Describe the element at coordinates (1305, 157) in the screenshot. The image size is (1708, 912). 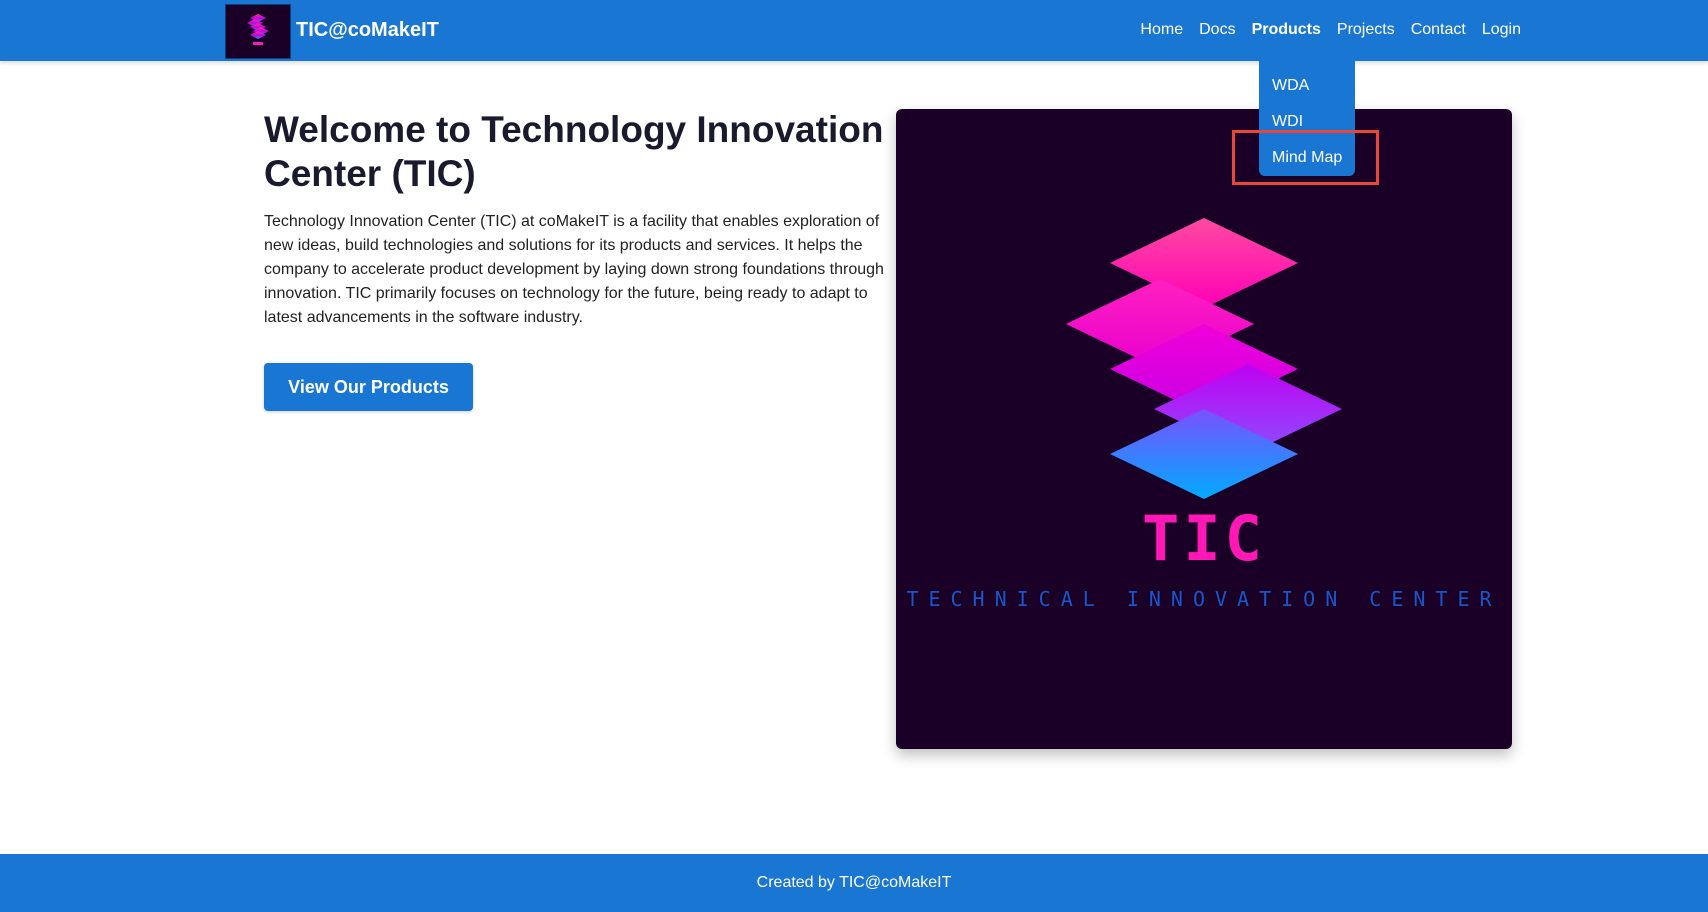
I see `mind-map-highlight-box` at that location.